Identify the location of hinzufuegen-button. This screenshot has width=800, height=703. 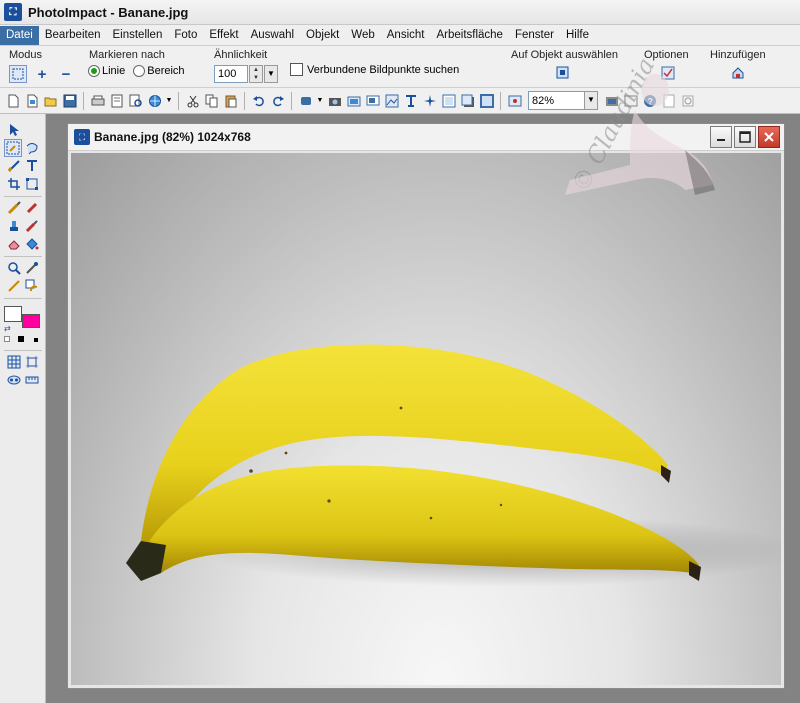
(738, 73).